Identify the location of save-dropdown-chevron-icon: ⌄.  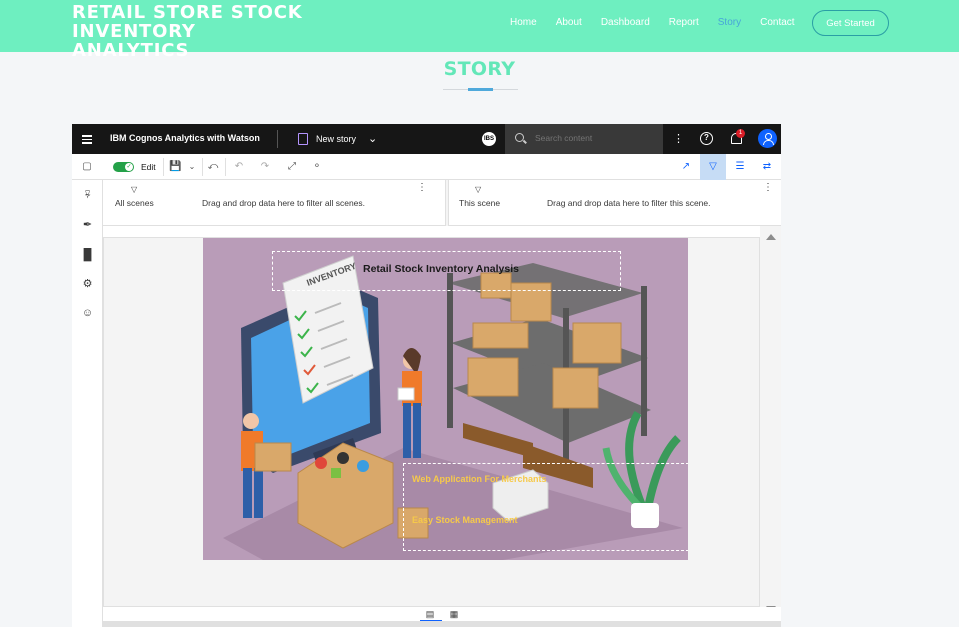
(192, 167).